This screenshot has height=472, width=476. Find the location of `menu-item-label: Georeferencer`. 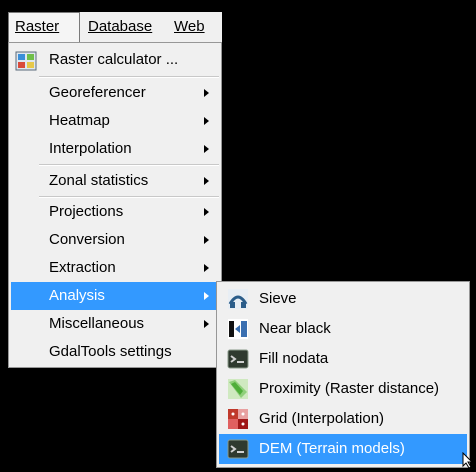

menu-item-label: Georeferencer is located at coordinates (97, 92).